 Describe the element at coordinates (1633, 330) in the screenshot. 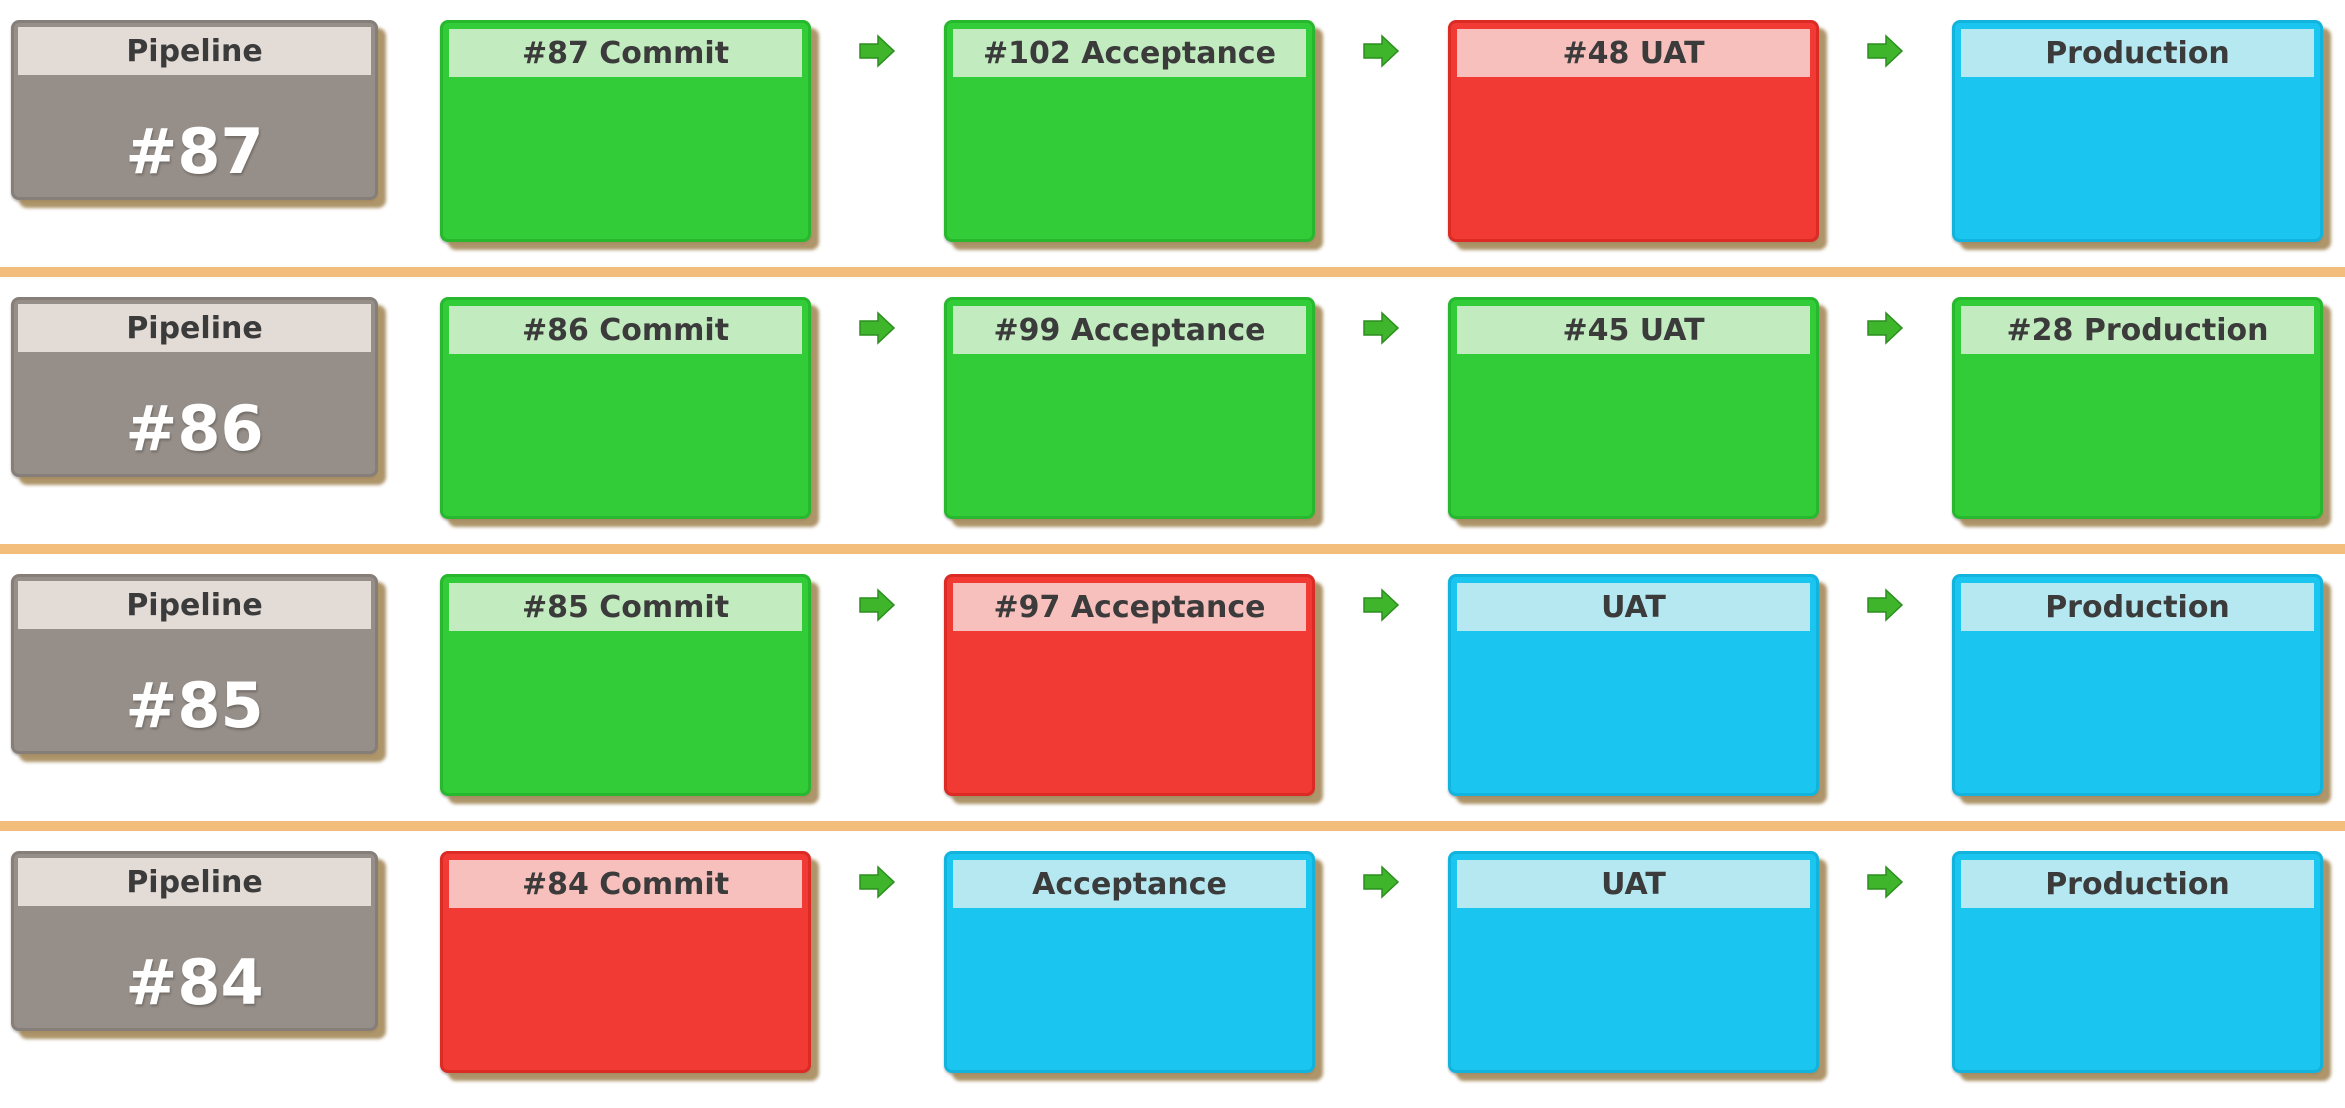

I see `stage-label: #45 UAT` at that location.